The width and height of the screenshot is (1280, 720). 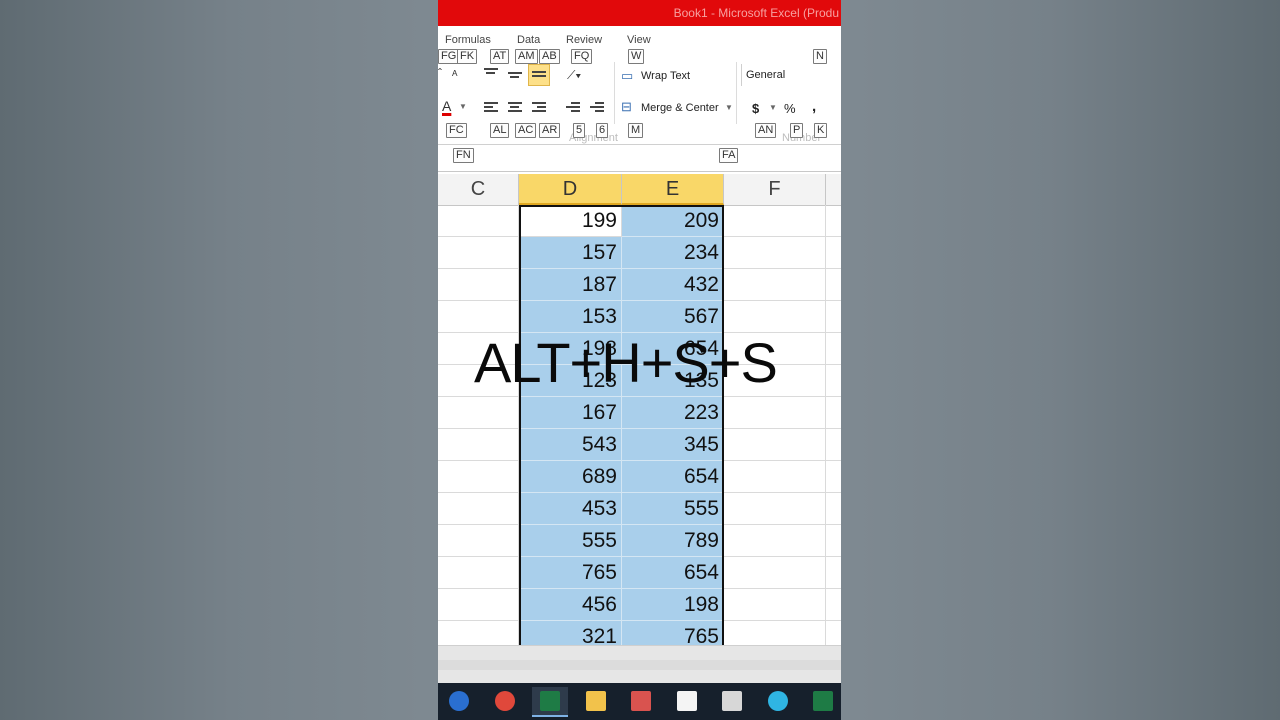 What do you see at coordinates (641, 702) in the screenshot?
I see `taskbar-item-paint` at bounding box center [641, 702].